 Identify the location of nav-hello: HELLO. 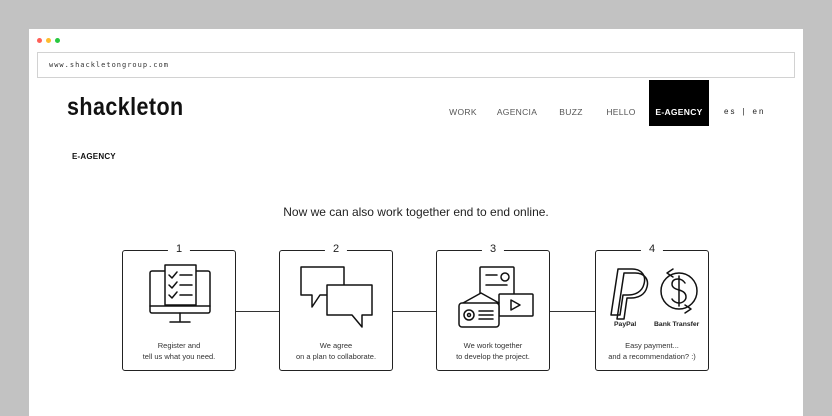
(621, 103).